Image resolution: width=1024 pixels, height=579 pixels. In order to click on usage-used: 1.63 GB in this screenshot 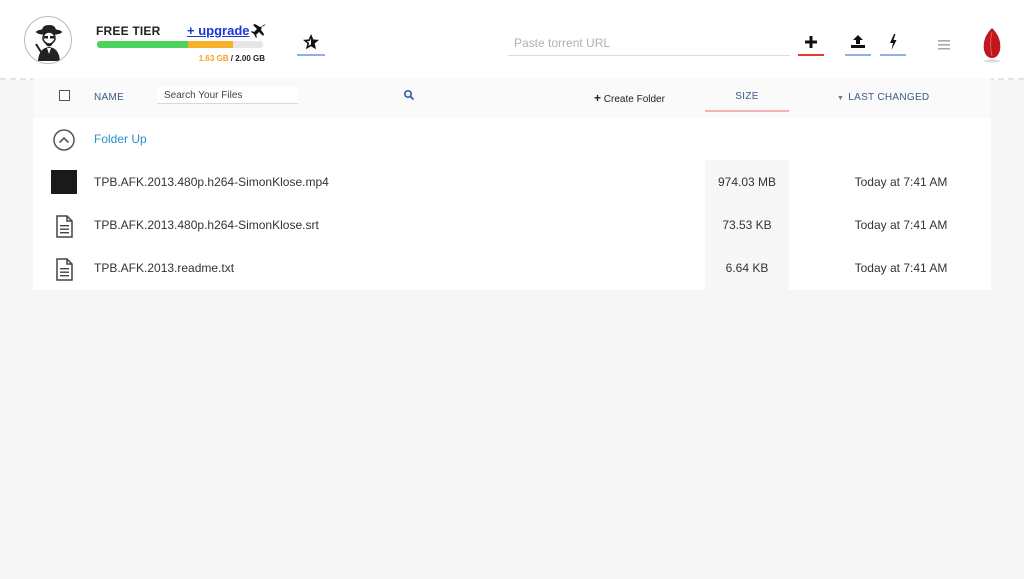, I will do `click(213, 58)`.